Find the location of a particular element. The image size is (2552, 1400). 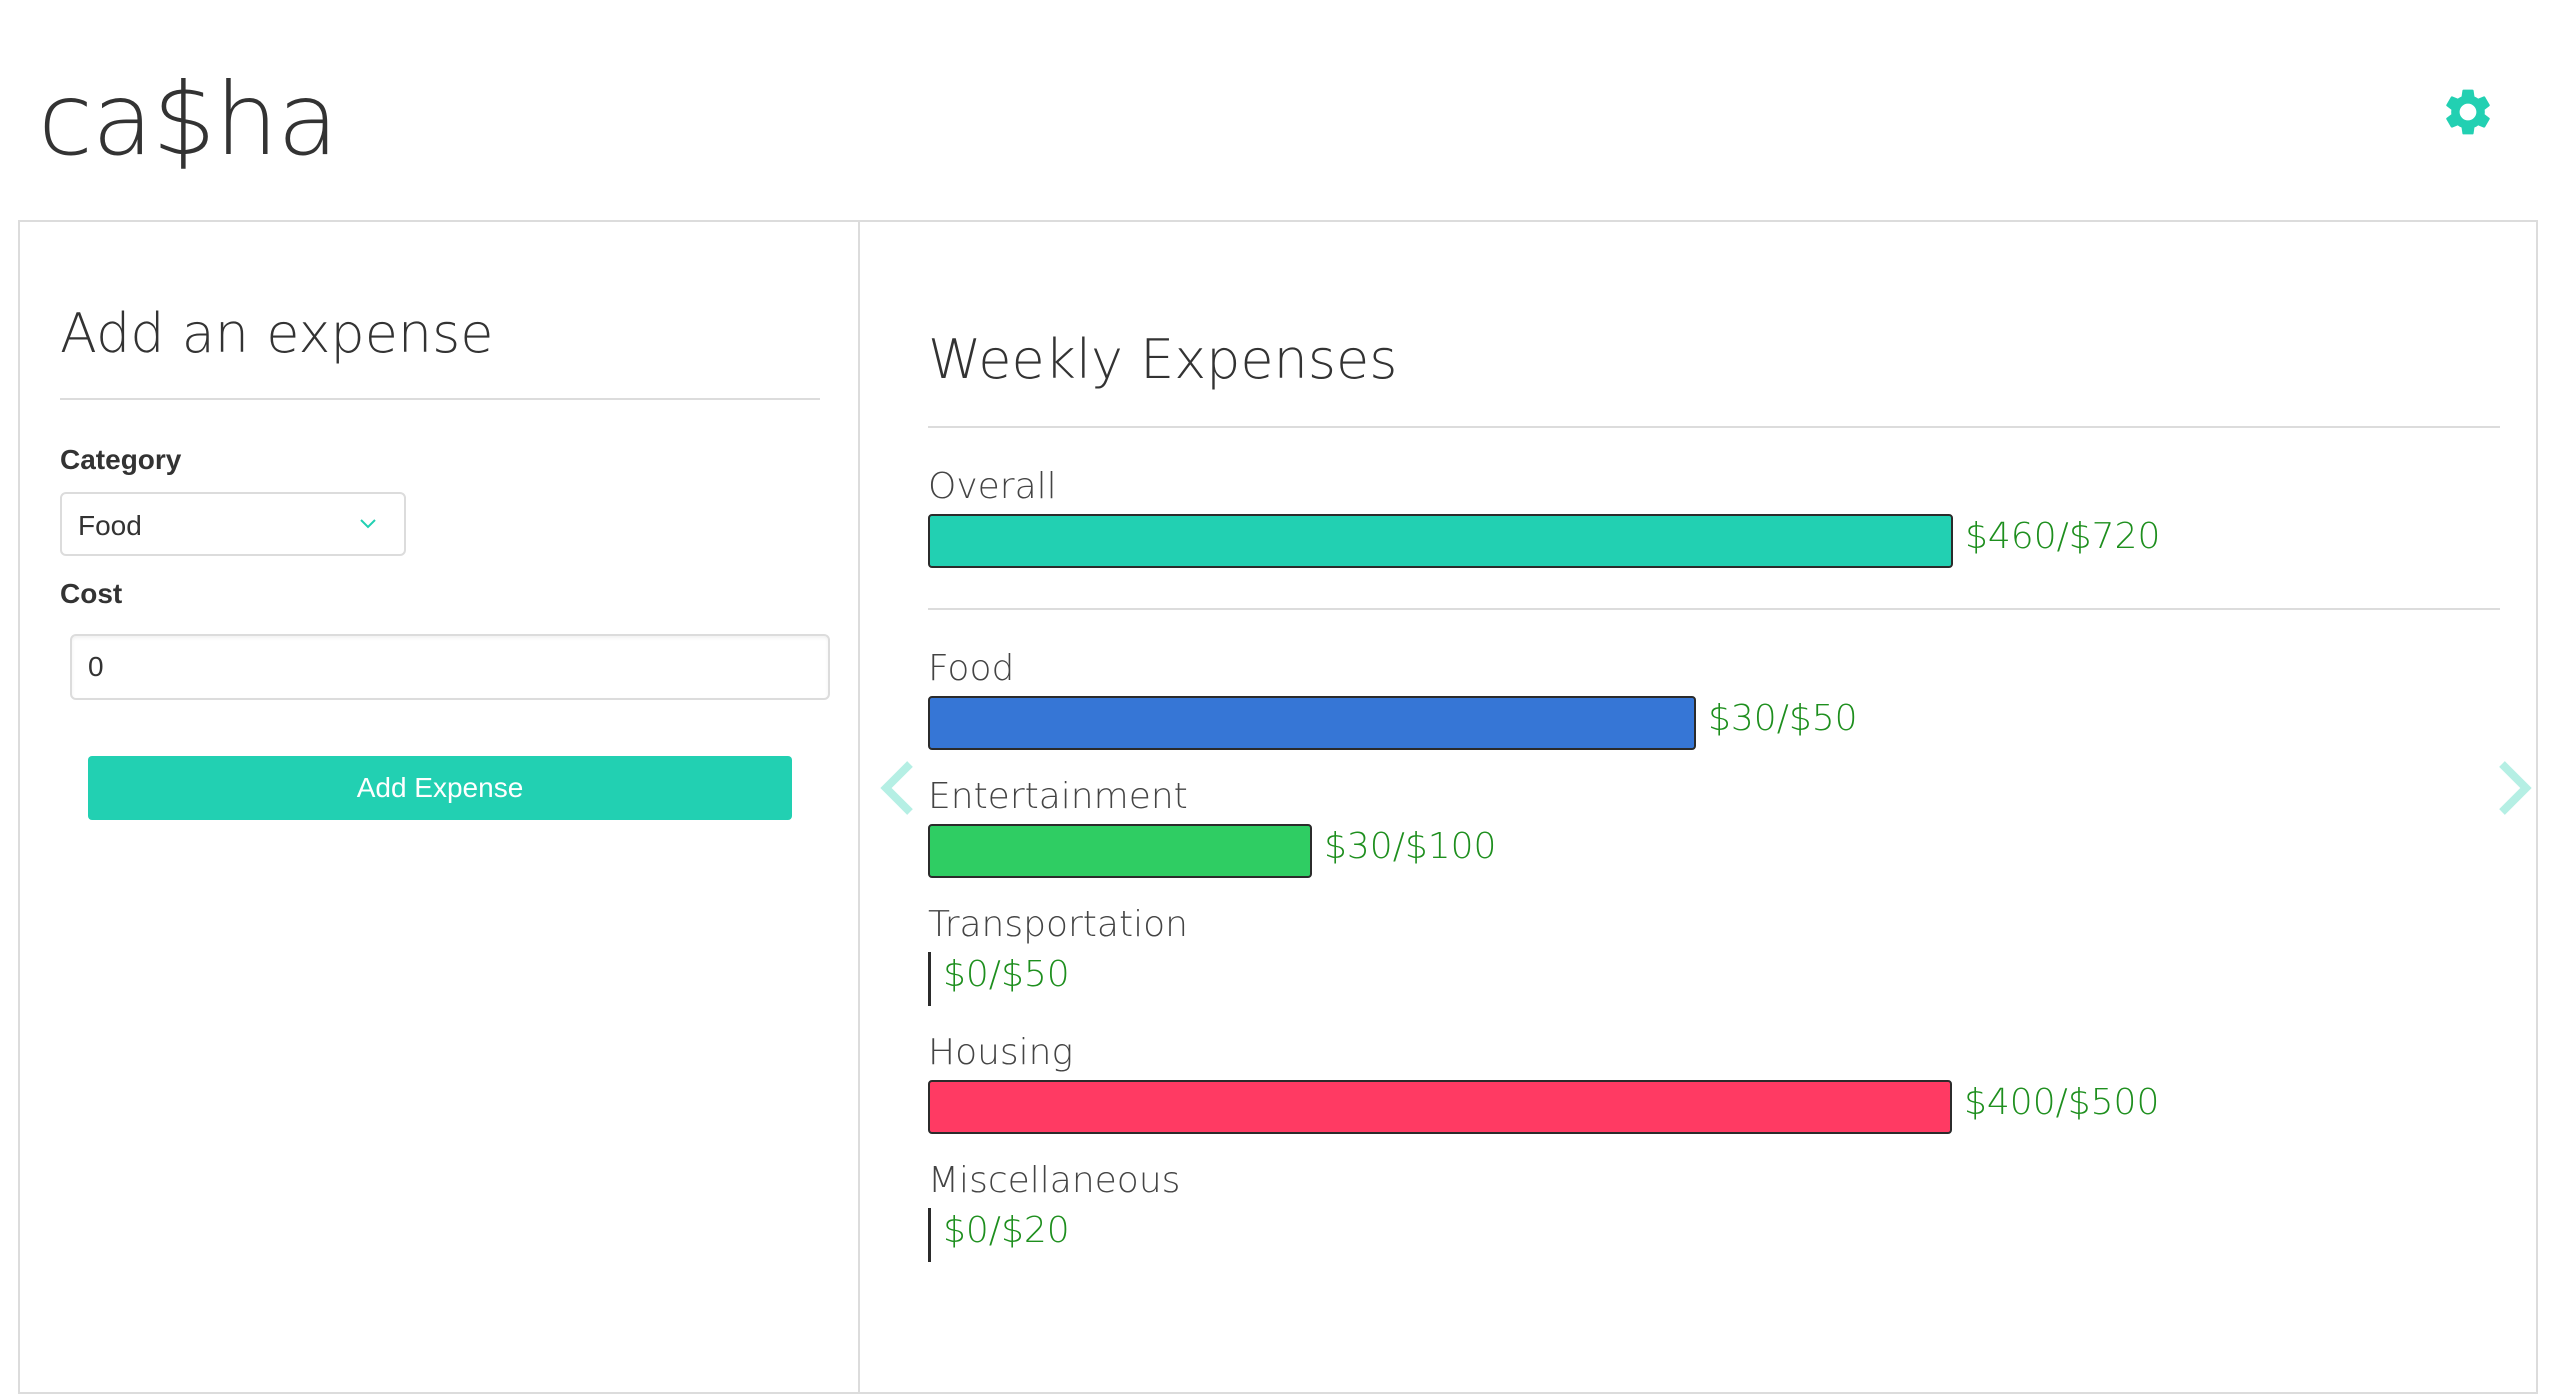

category-label: Transportation is located at coordinates (1058, 924).